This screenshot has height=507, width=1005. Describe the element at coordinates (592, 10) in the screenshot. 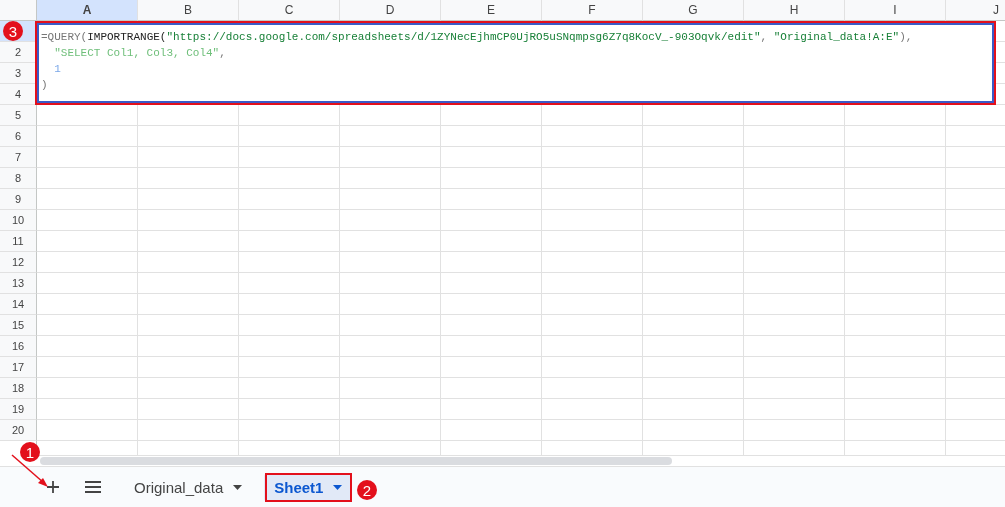

I see `column-header: F` at that location.